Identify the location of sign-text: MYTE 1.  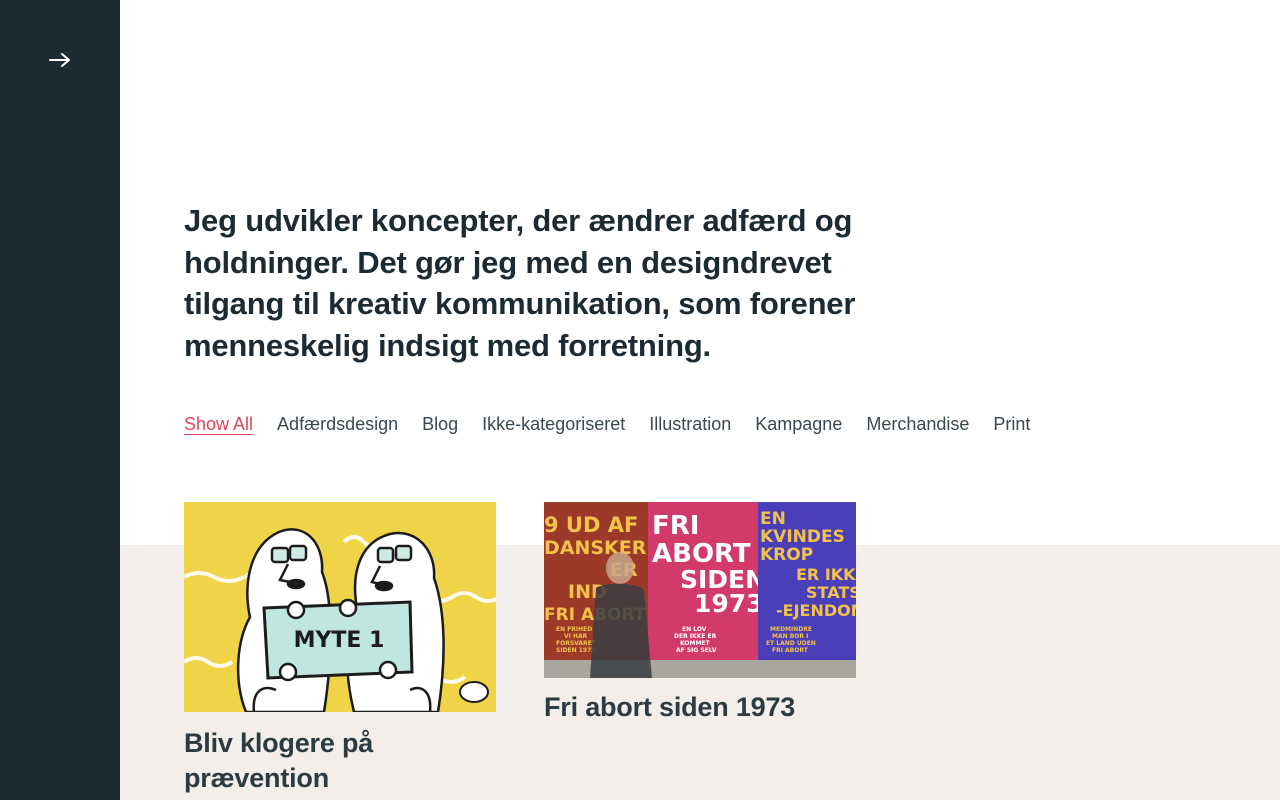
(339, 640).